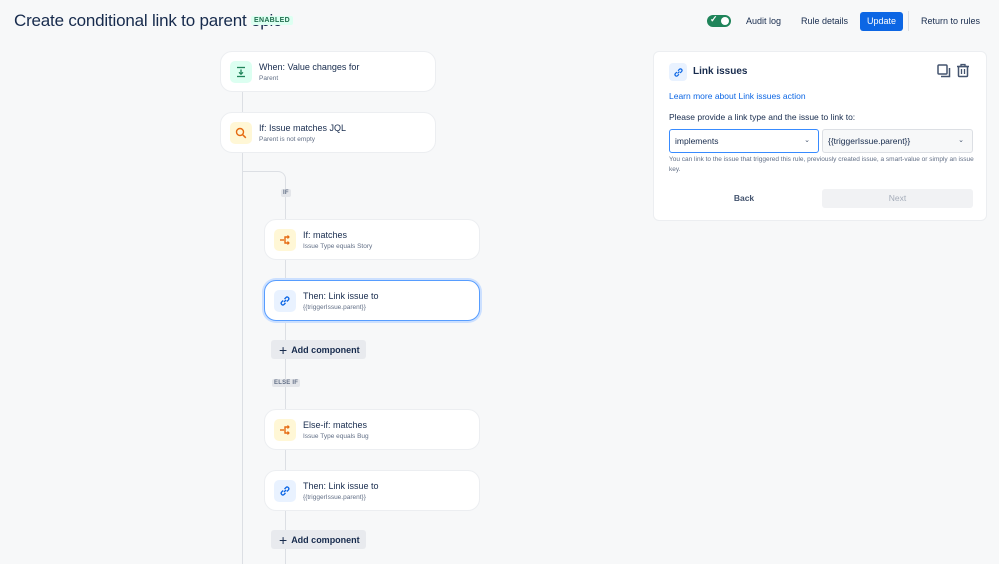 The image size is (999, 564). Describe the element at coordinates (242, 102) in the screenshot. I see `connector-line` at that location.